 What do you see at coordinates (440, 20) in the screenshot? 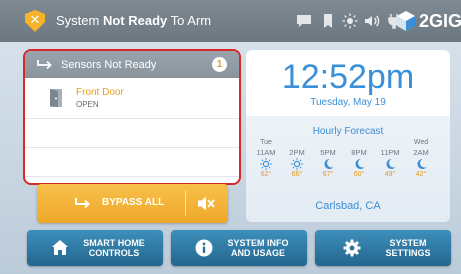
I see `logo-text: 2GIG` at bounding box center [440, 20].